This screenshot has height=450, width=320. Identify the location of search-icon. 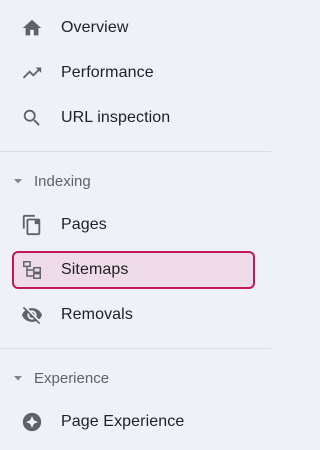
(32, 118).